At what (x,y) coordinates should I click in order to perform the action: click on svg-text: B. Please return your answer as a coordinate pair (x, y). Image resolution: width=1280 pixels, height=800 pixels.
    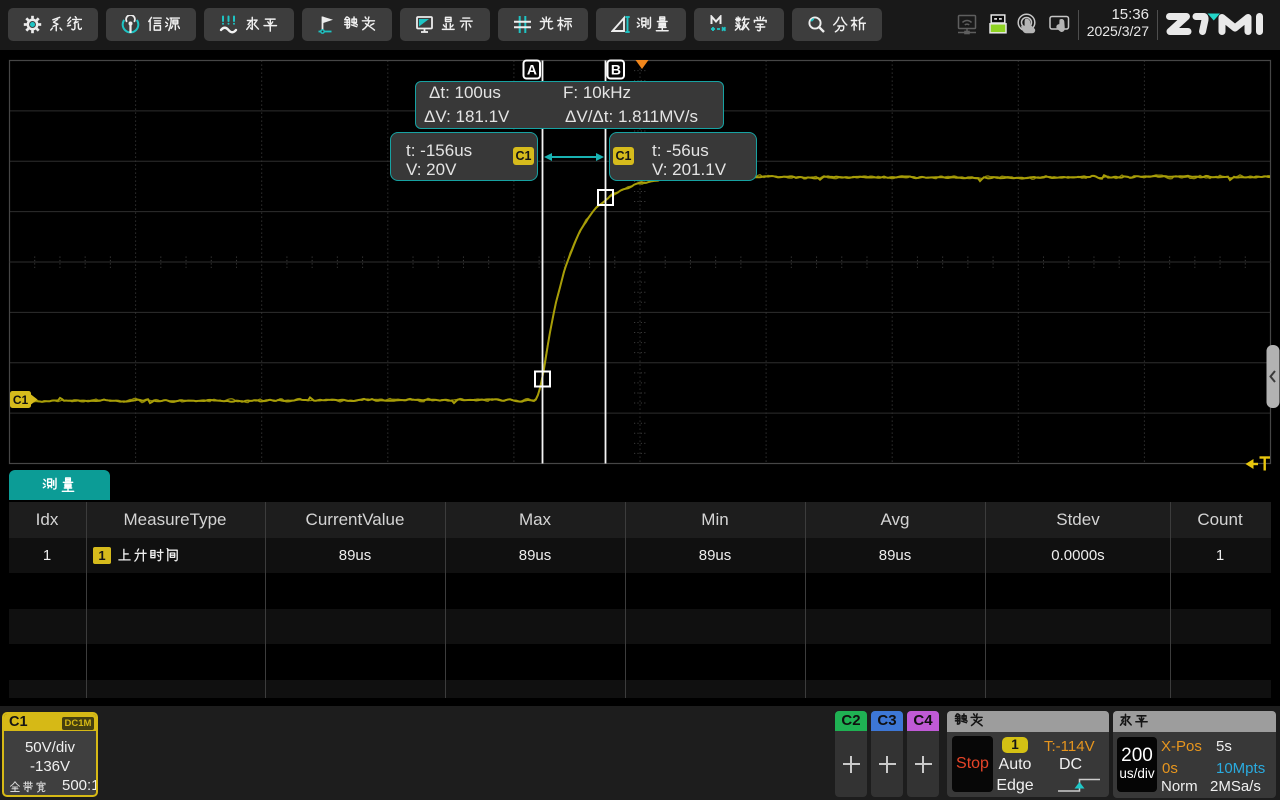
    Looking at the image, I should click on (616, 70).